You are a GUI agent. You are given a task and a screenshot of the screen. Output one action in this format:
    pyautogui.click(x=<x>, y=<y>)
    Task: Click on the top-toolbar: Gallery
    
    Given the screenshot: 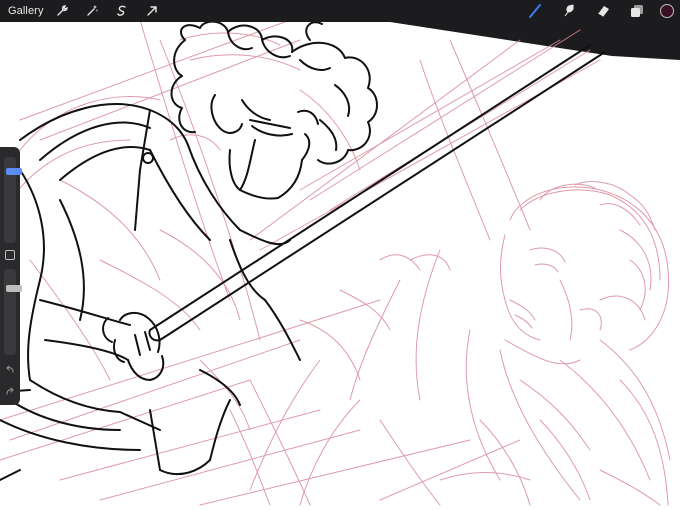 What is the action you would take?
    pyautogui.click(x=340, y=11)
    